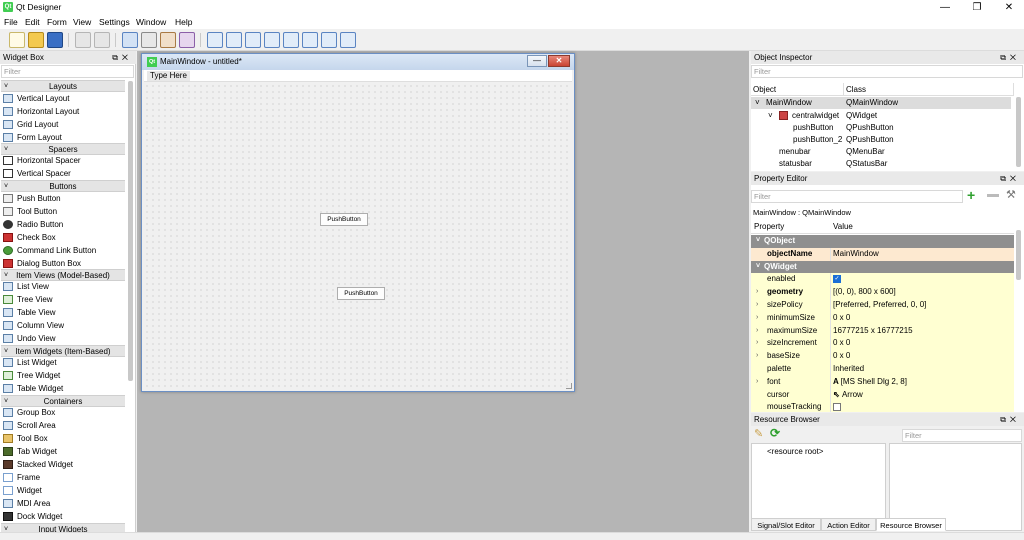 The image size is (1024, 540). Describe the element at coordinates (82, 22) in the screenshot. I see `menu-view: View` at that location.